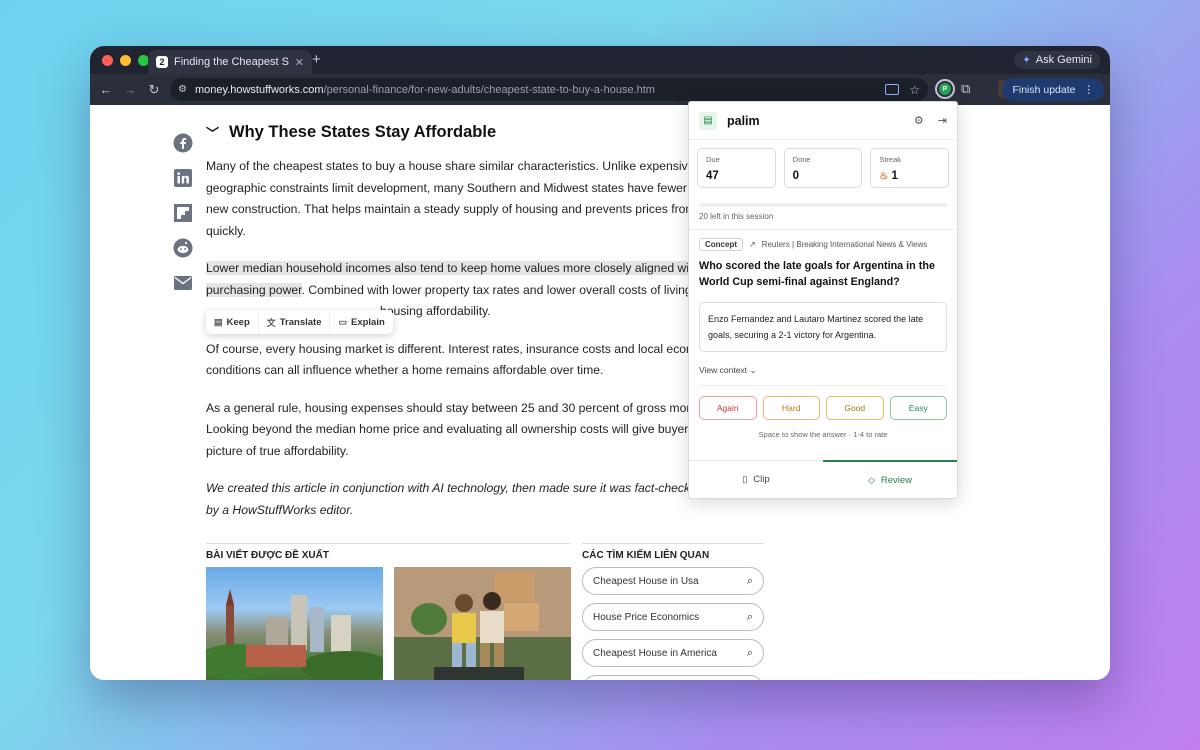  I want to click on finish-update-label: Finish update, so click(1044, 89).